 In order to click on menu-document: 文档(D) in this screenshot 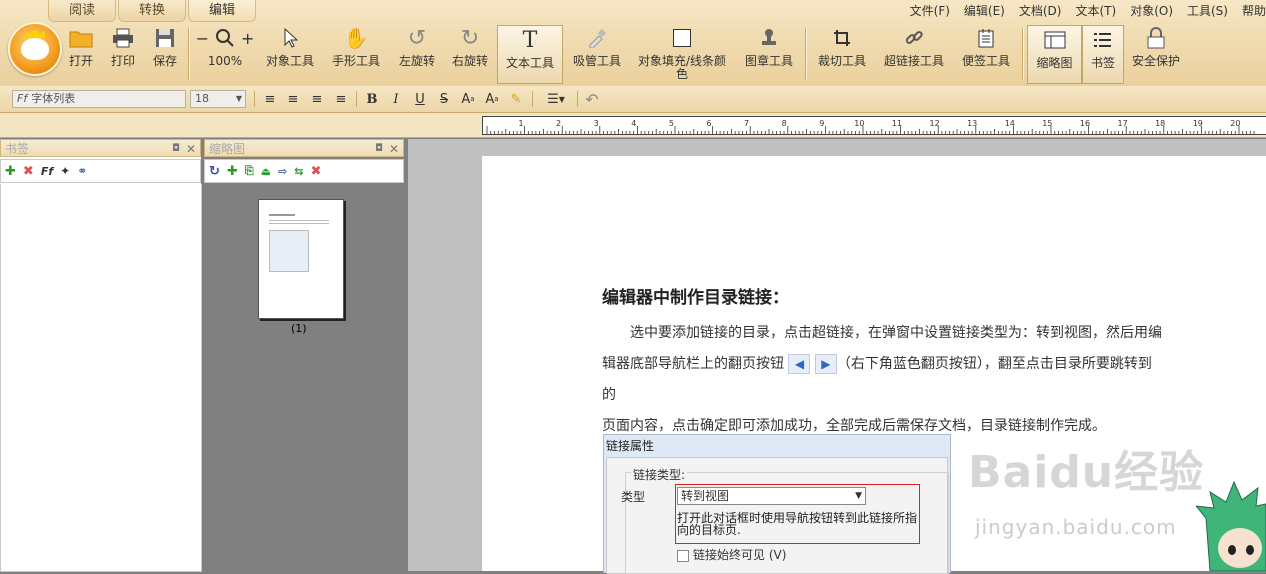, I will do `click(1040, 10)`.